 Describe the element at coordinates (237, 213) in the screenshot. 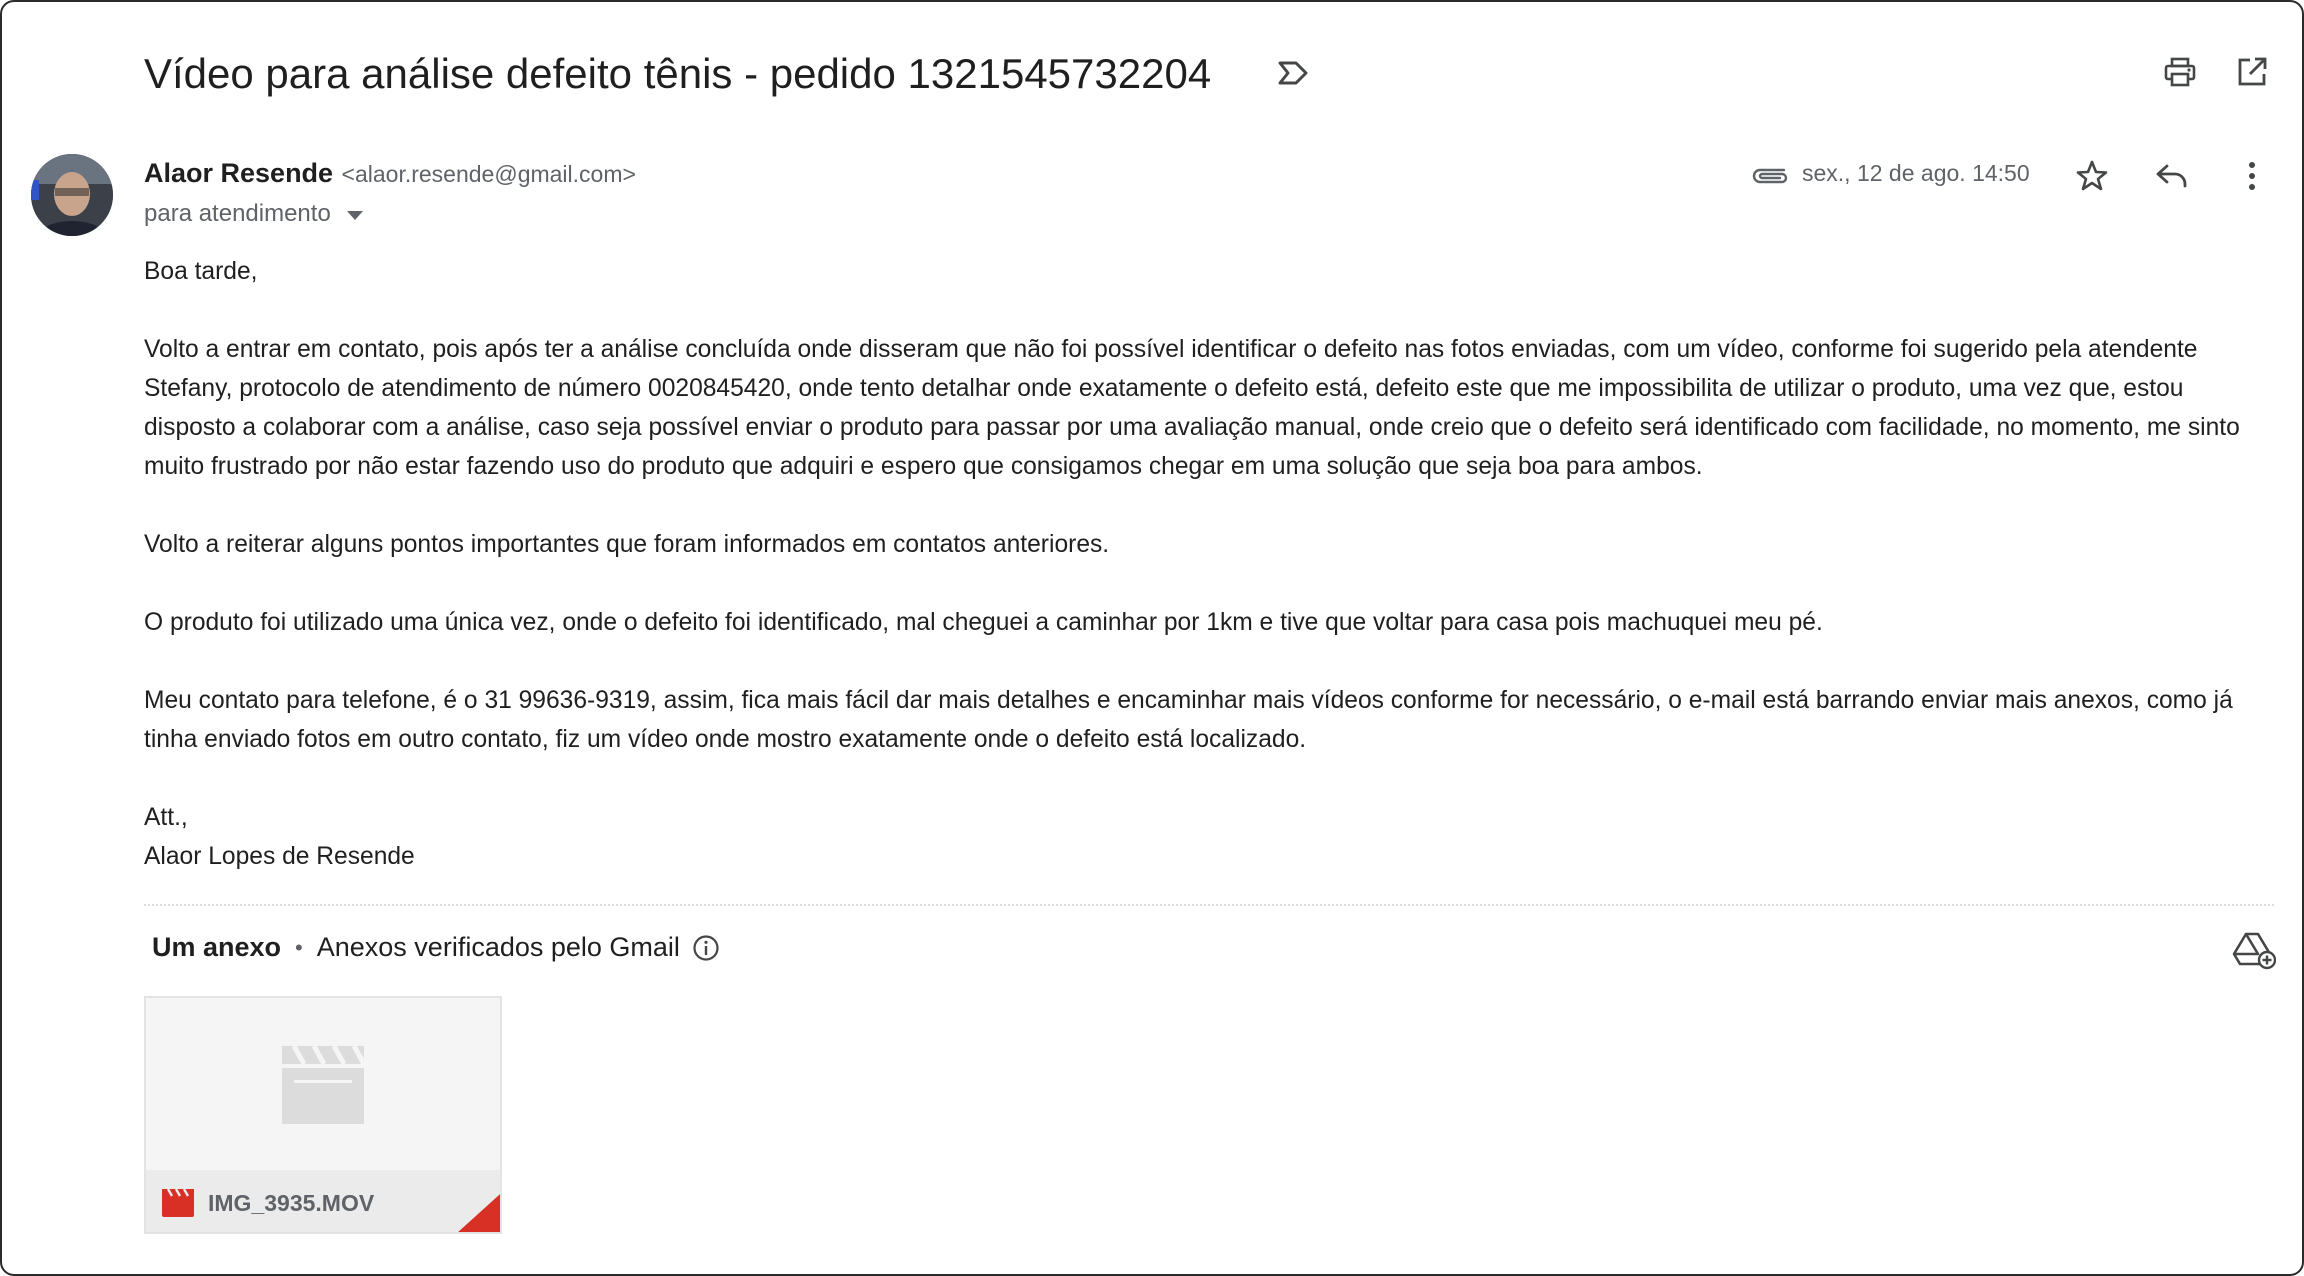

I see `recipients-label: para atendimento` at that location.